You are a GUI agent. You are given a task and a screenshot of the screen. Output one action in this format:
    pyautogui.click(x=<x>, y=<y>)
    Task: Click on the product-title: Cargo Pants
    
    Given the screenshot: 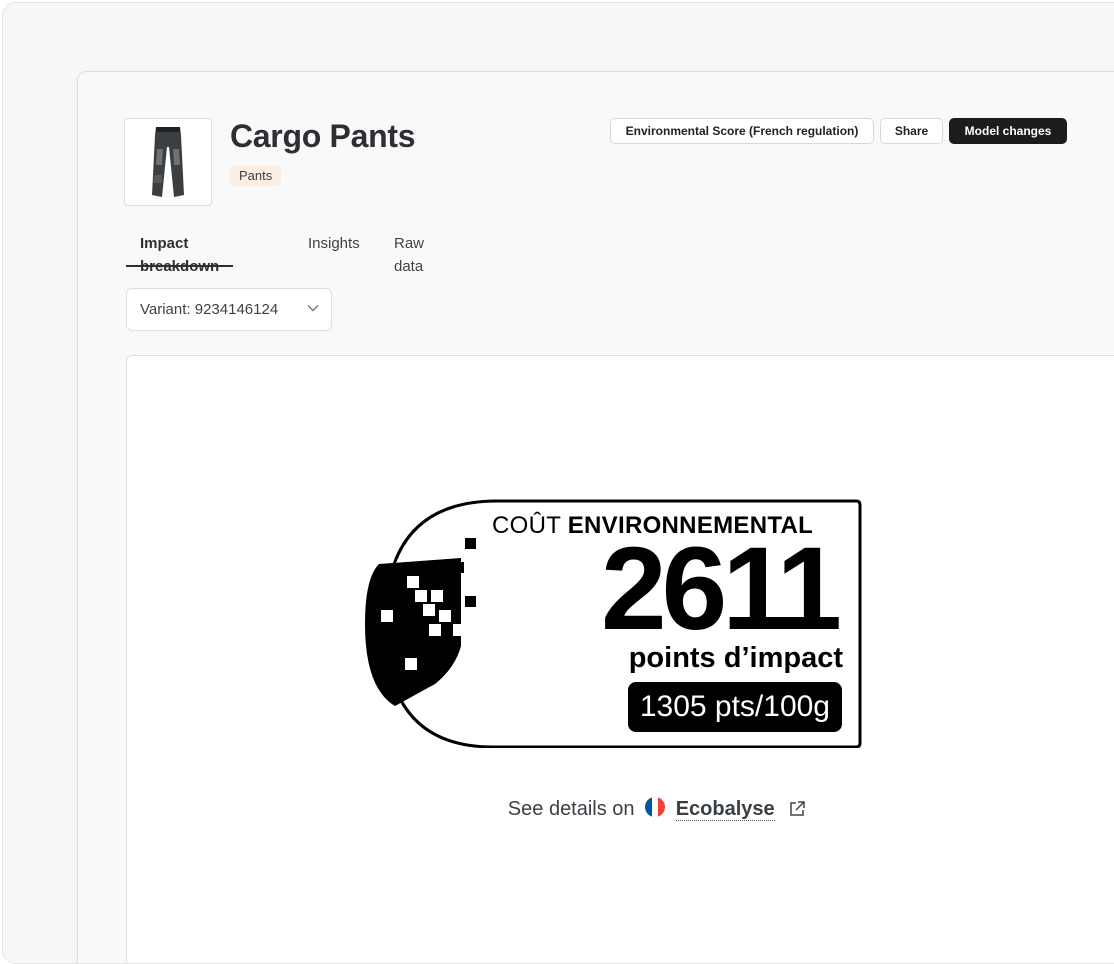 What is the action you would take?
    pyautogui.click(x=323, y=136)
    